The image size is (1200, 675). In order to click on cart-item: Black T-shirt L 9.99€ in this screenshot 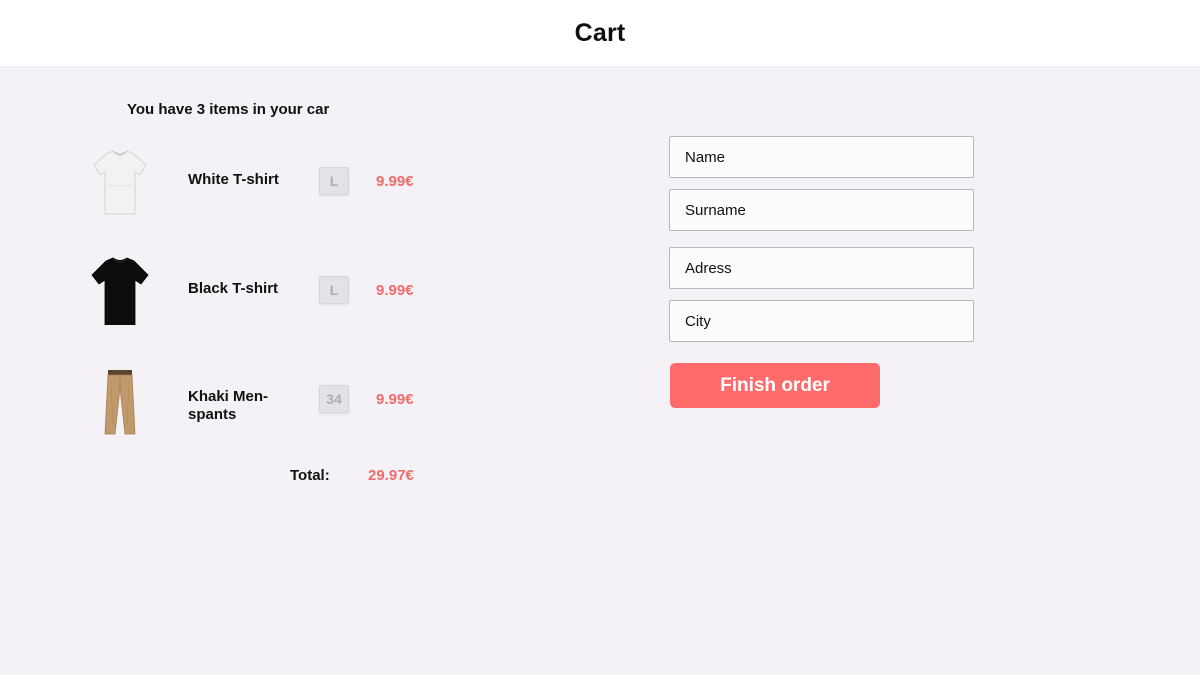, I will do `click(230, 289)`.